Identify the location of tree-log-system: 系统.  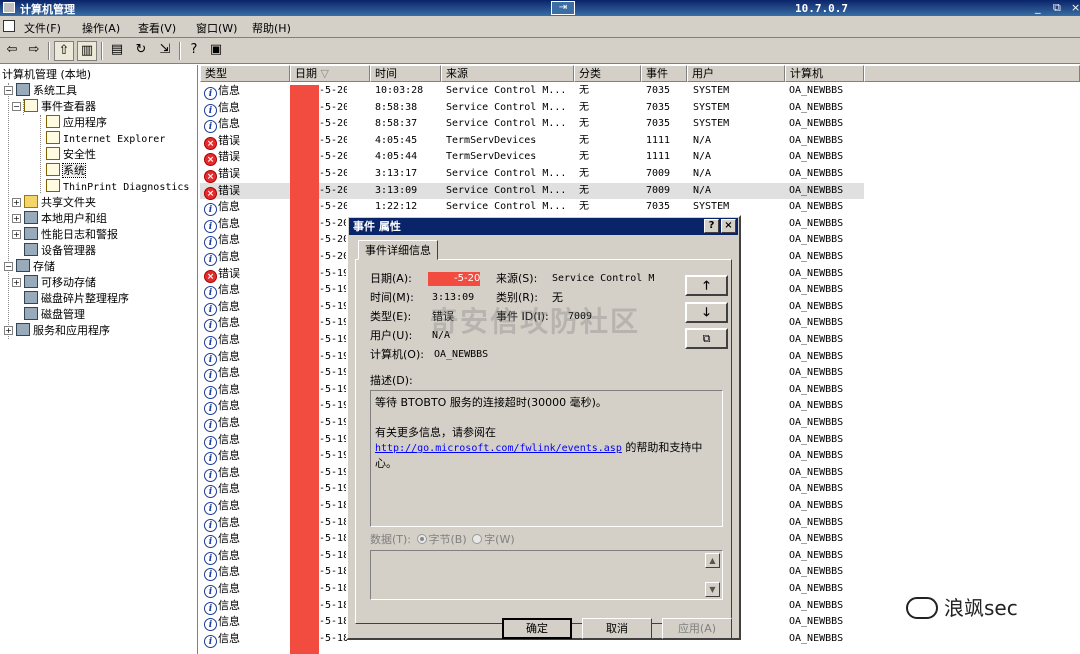
(66, 171).